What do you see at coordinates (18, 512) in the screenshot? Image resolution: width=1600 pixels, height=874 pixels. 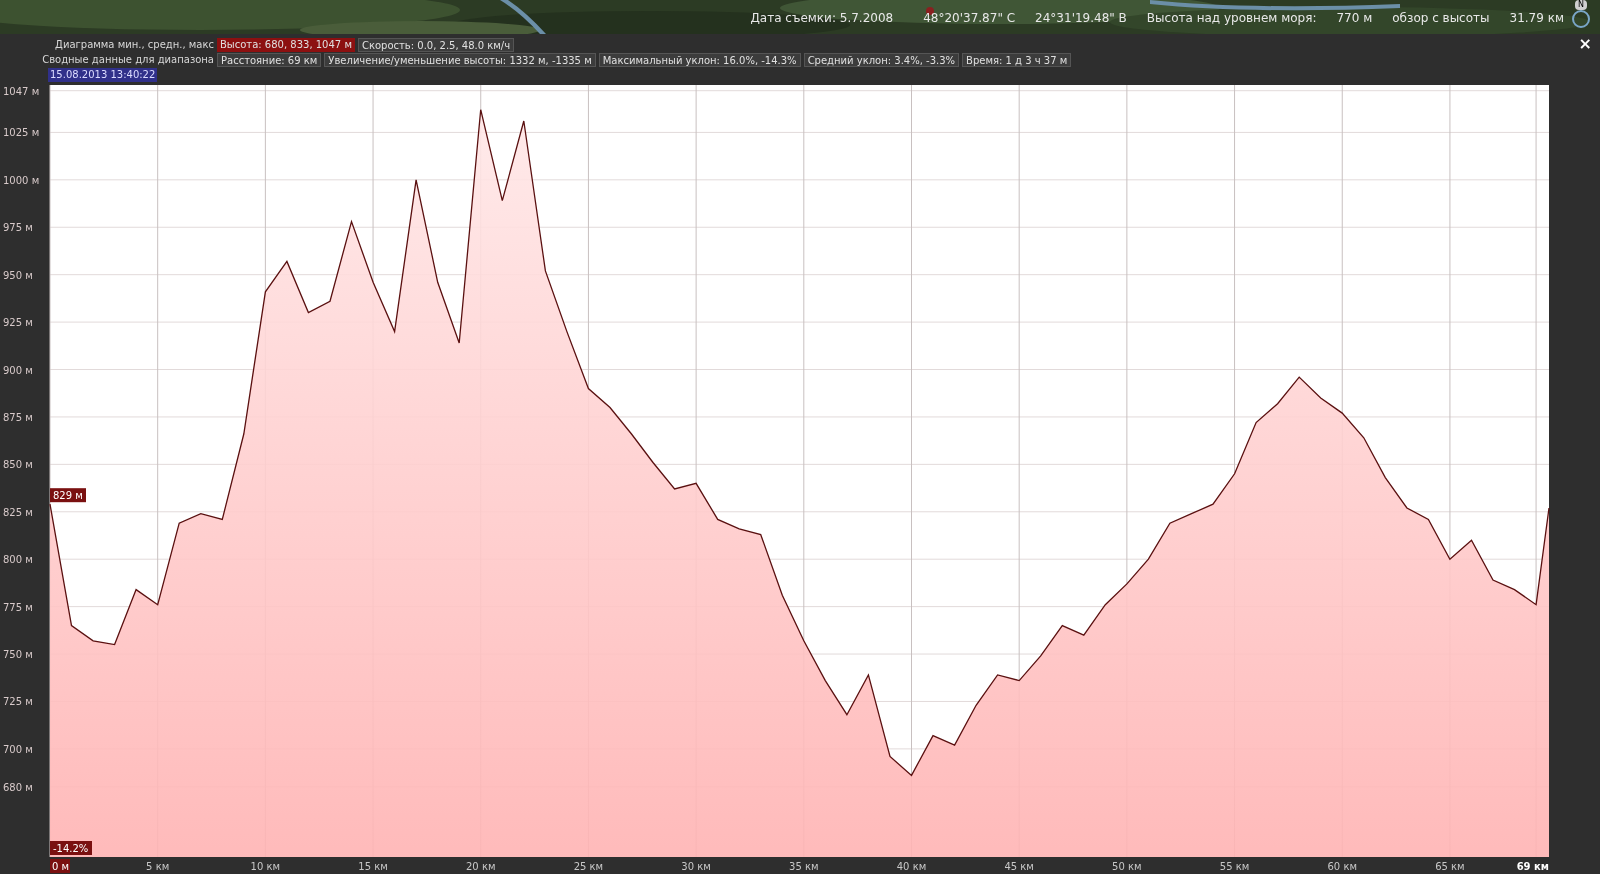 I see `y-axis-label: 825 м` at bounding box center [18, 512].